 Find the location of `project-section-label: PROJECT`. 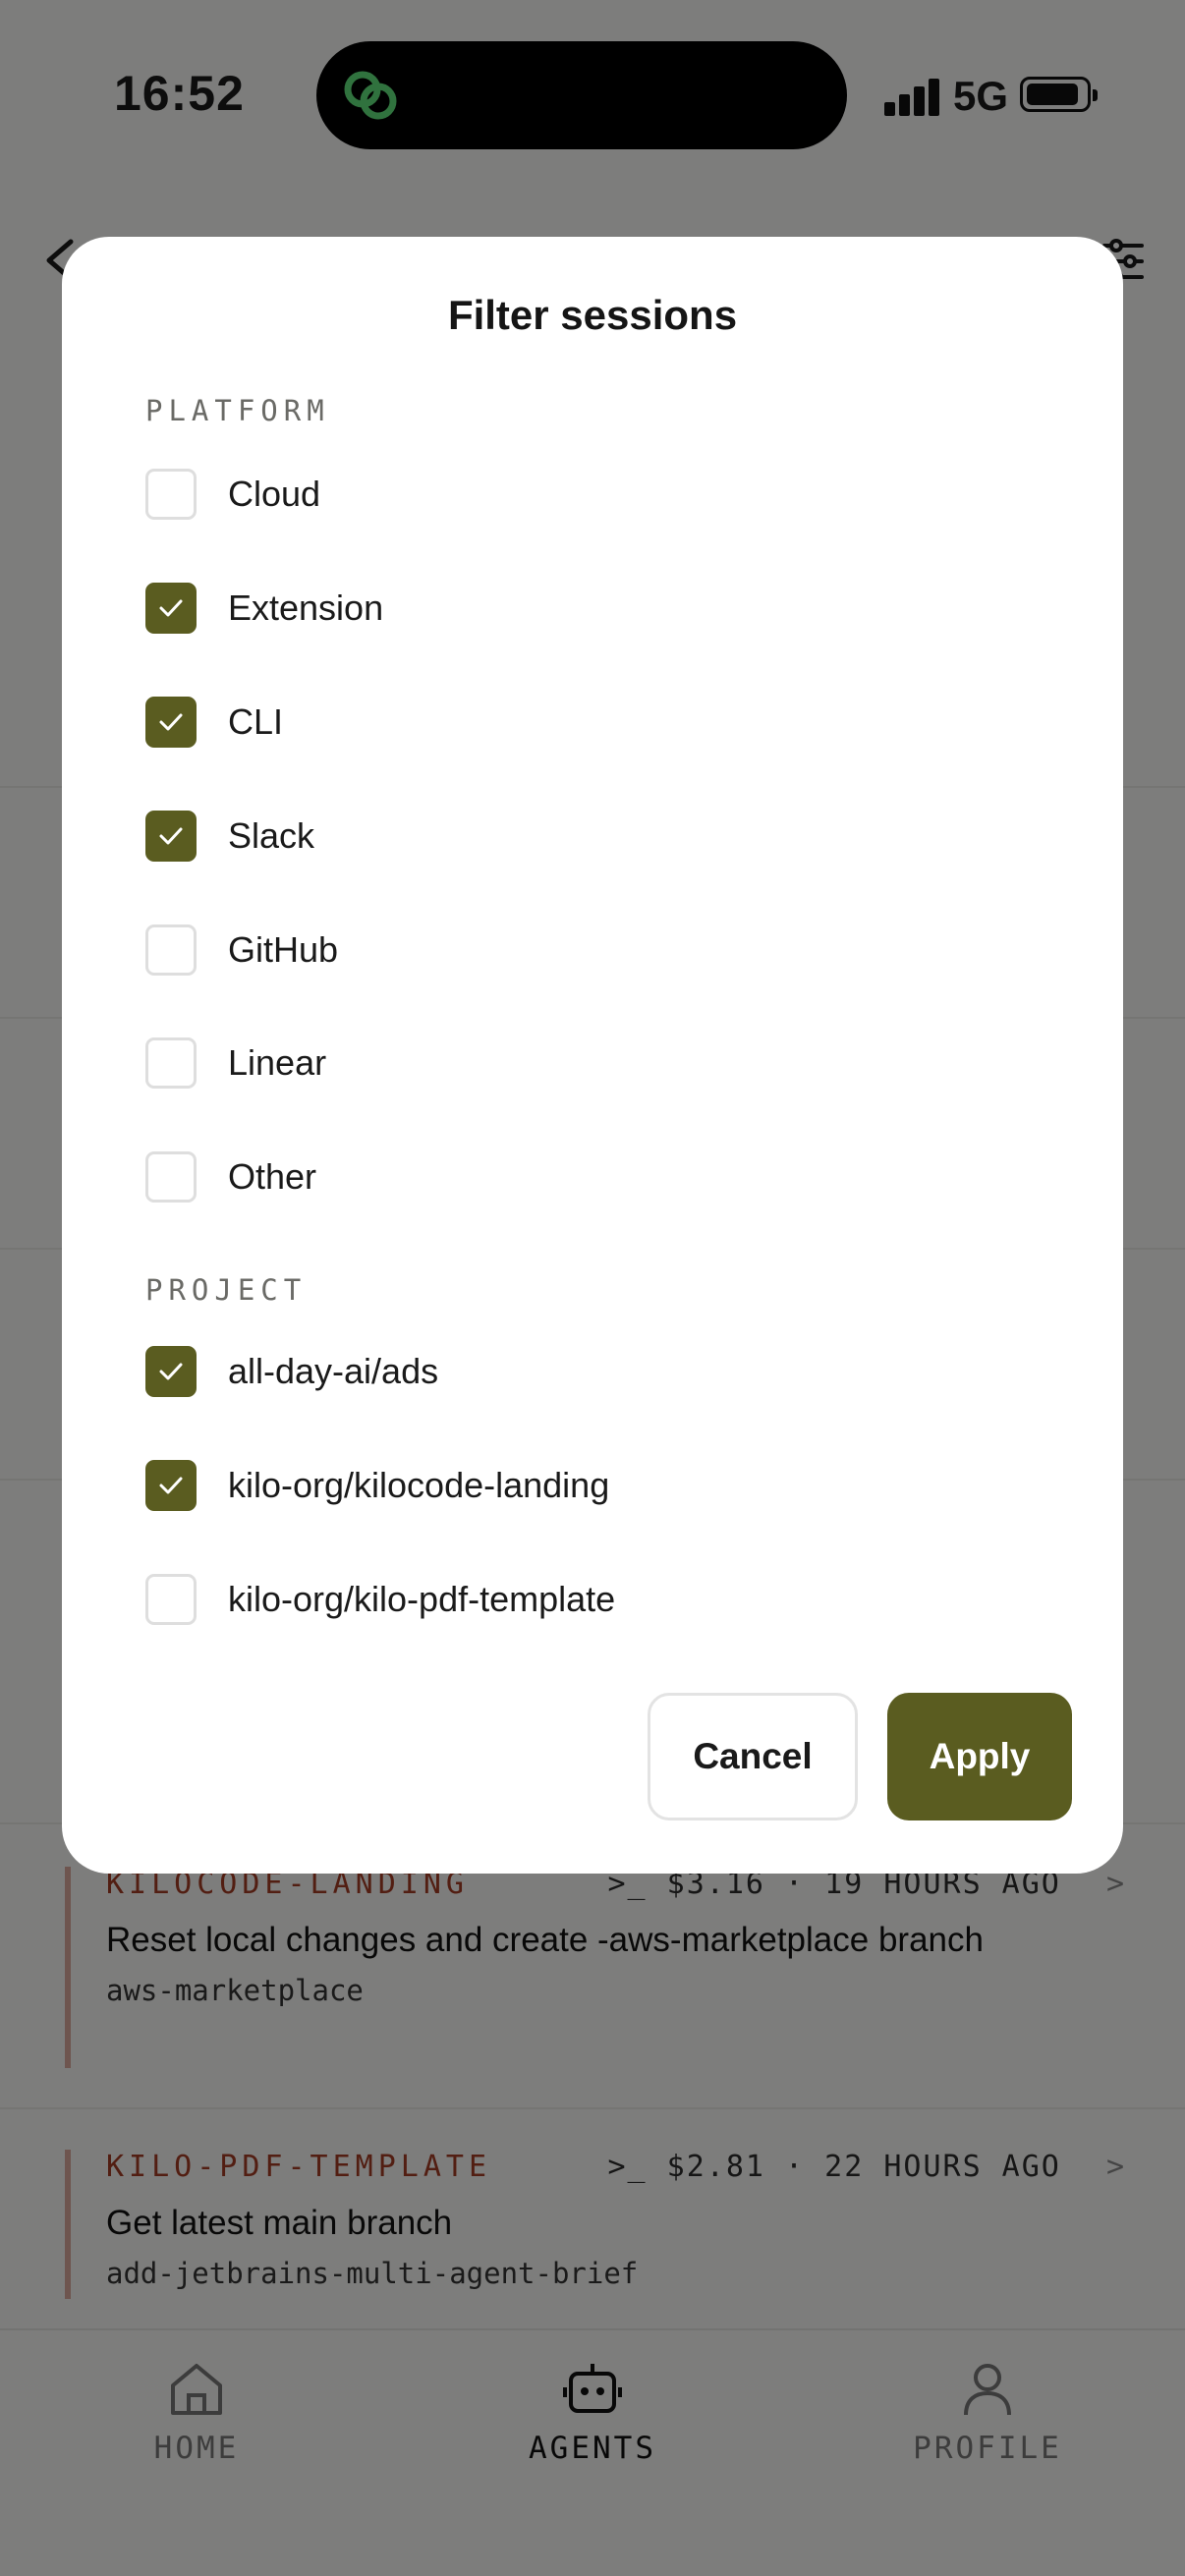

project-section-label: PROJECT is located at coordinates (227, 1290).